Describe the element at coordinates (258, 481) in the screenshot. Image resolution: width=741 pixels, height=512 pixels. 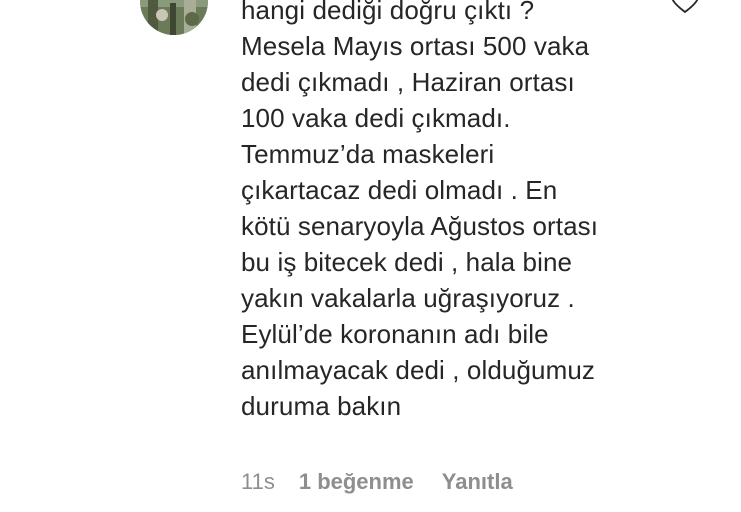
I see `comment-time: 11s` at that location.